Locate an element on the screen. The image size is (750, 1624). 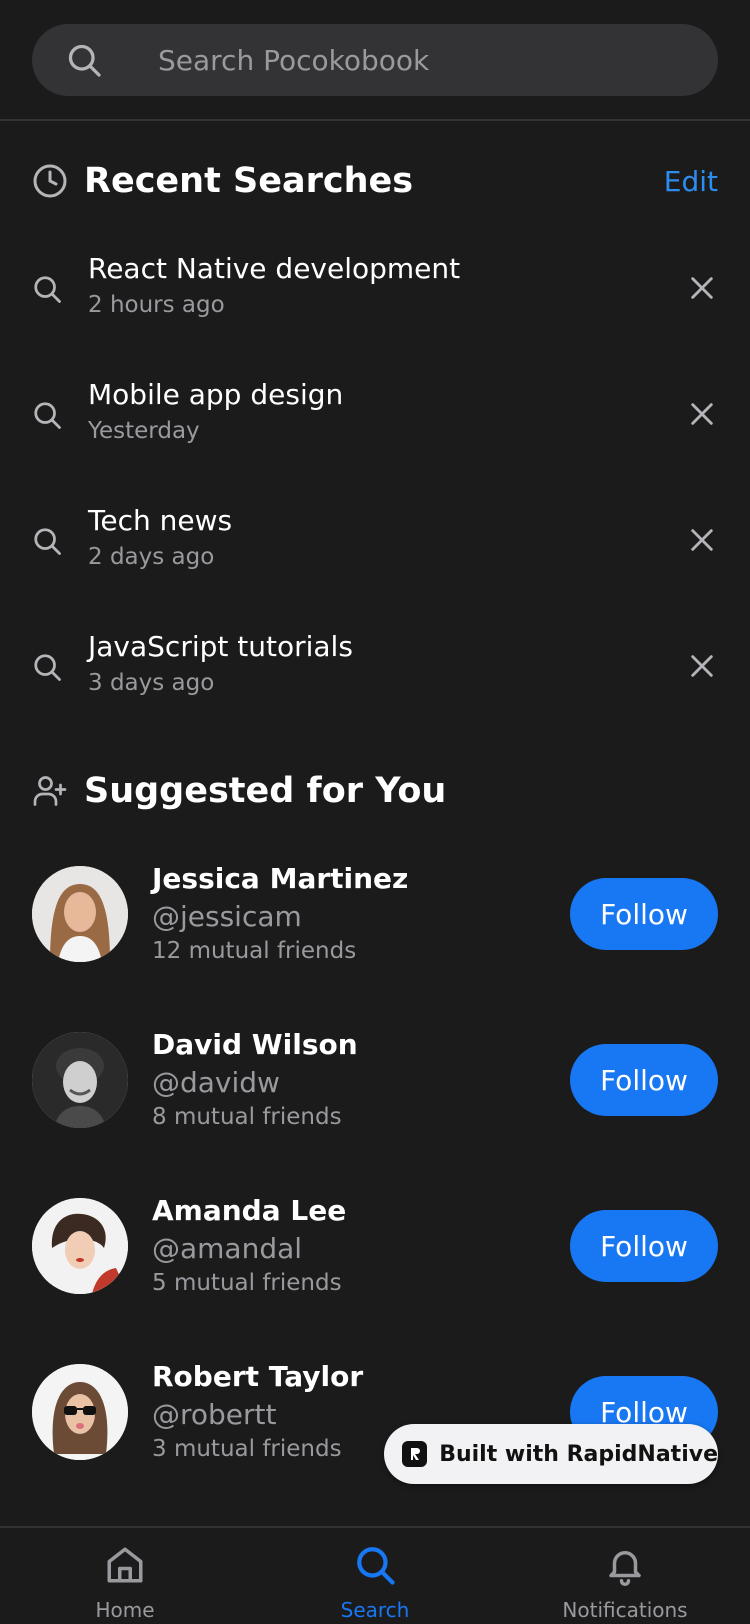
tab-label: Home is located at coordinates (125, 1610).